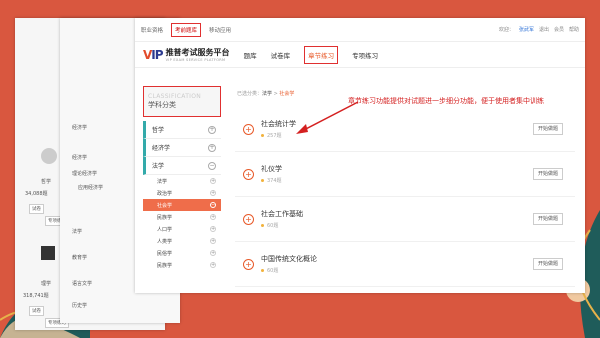 This screenshot has width=600, height=338. I want to click on item-title: 中国传统文化概论, so click(289, 259).